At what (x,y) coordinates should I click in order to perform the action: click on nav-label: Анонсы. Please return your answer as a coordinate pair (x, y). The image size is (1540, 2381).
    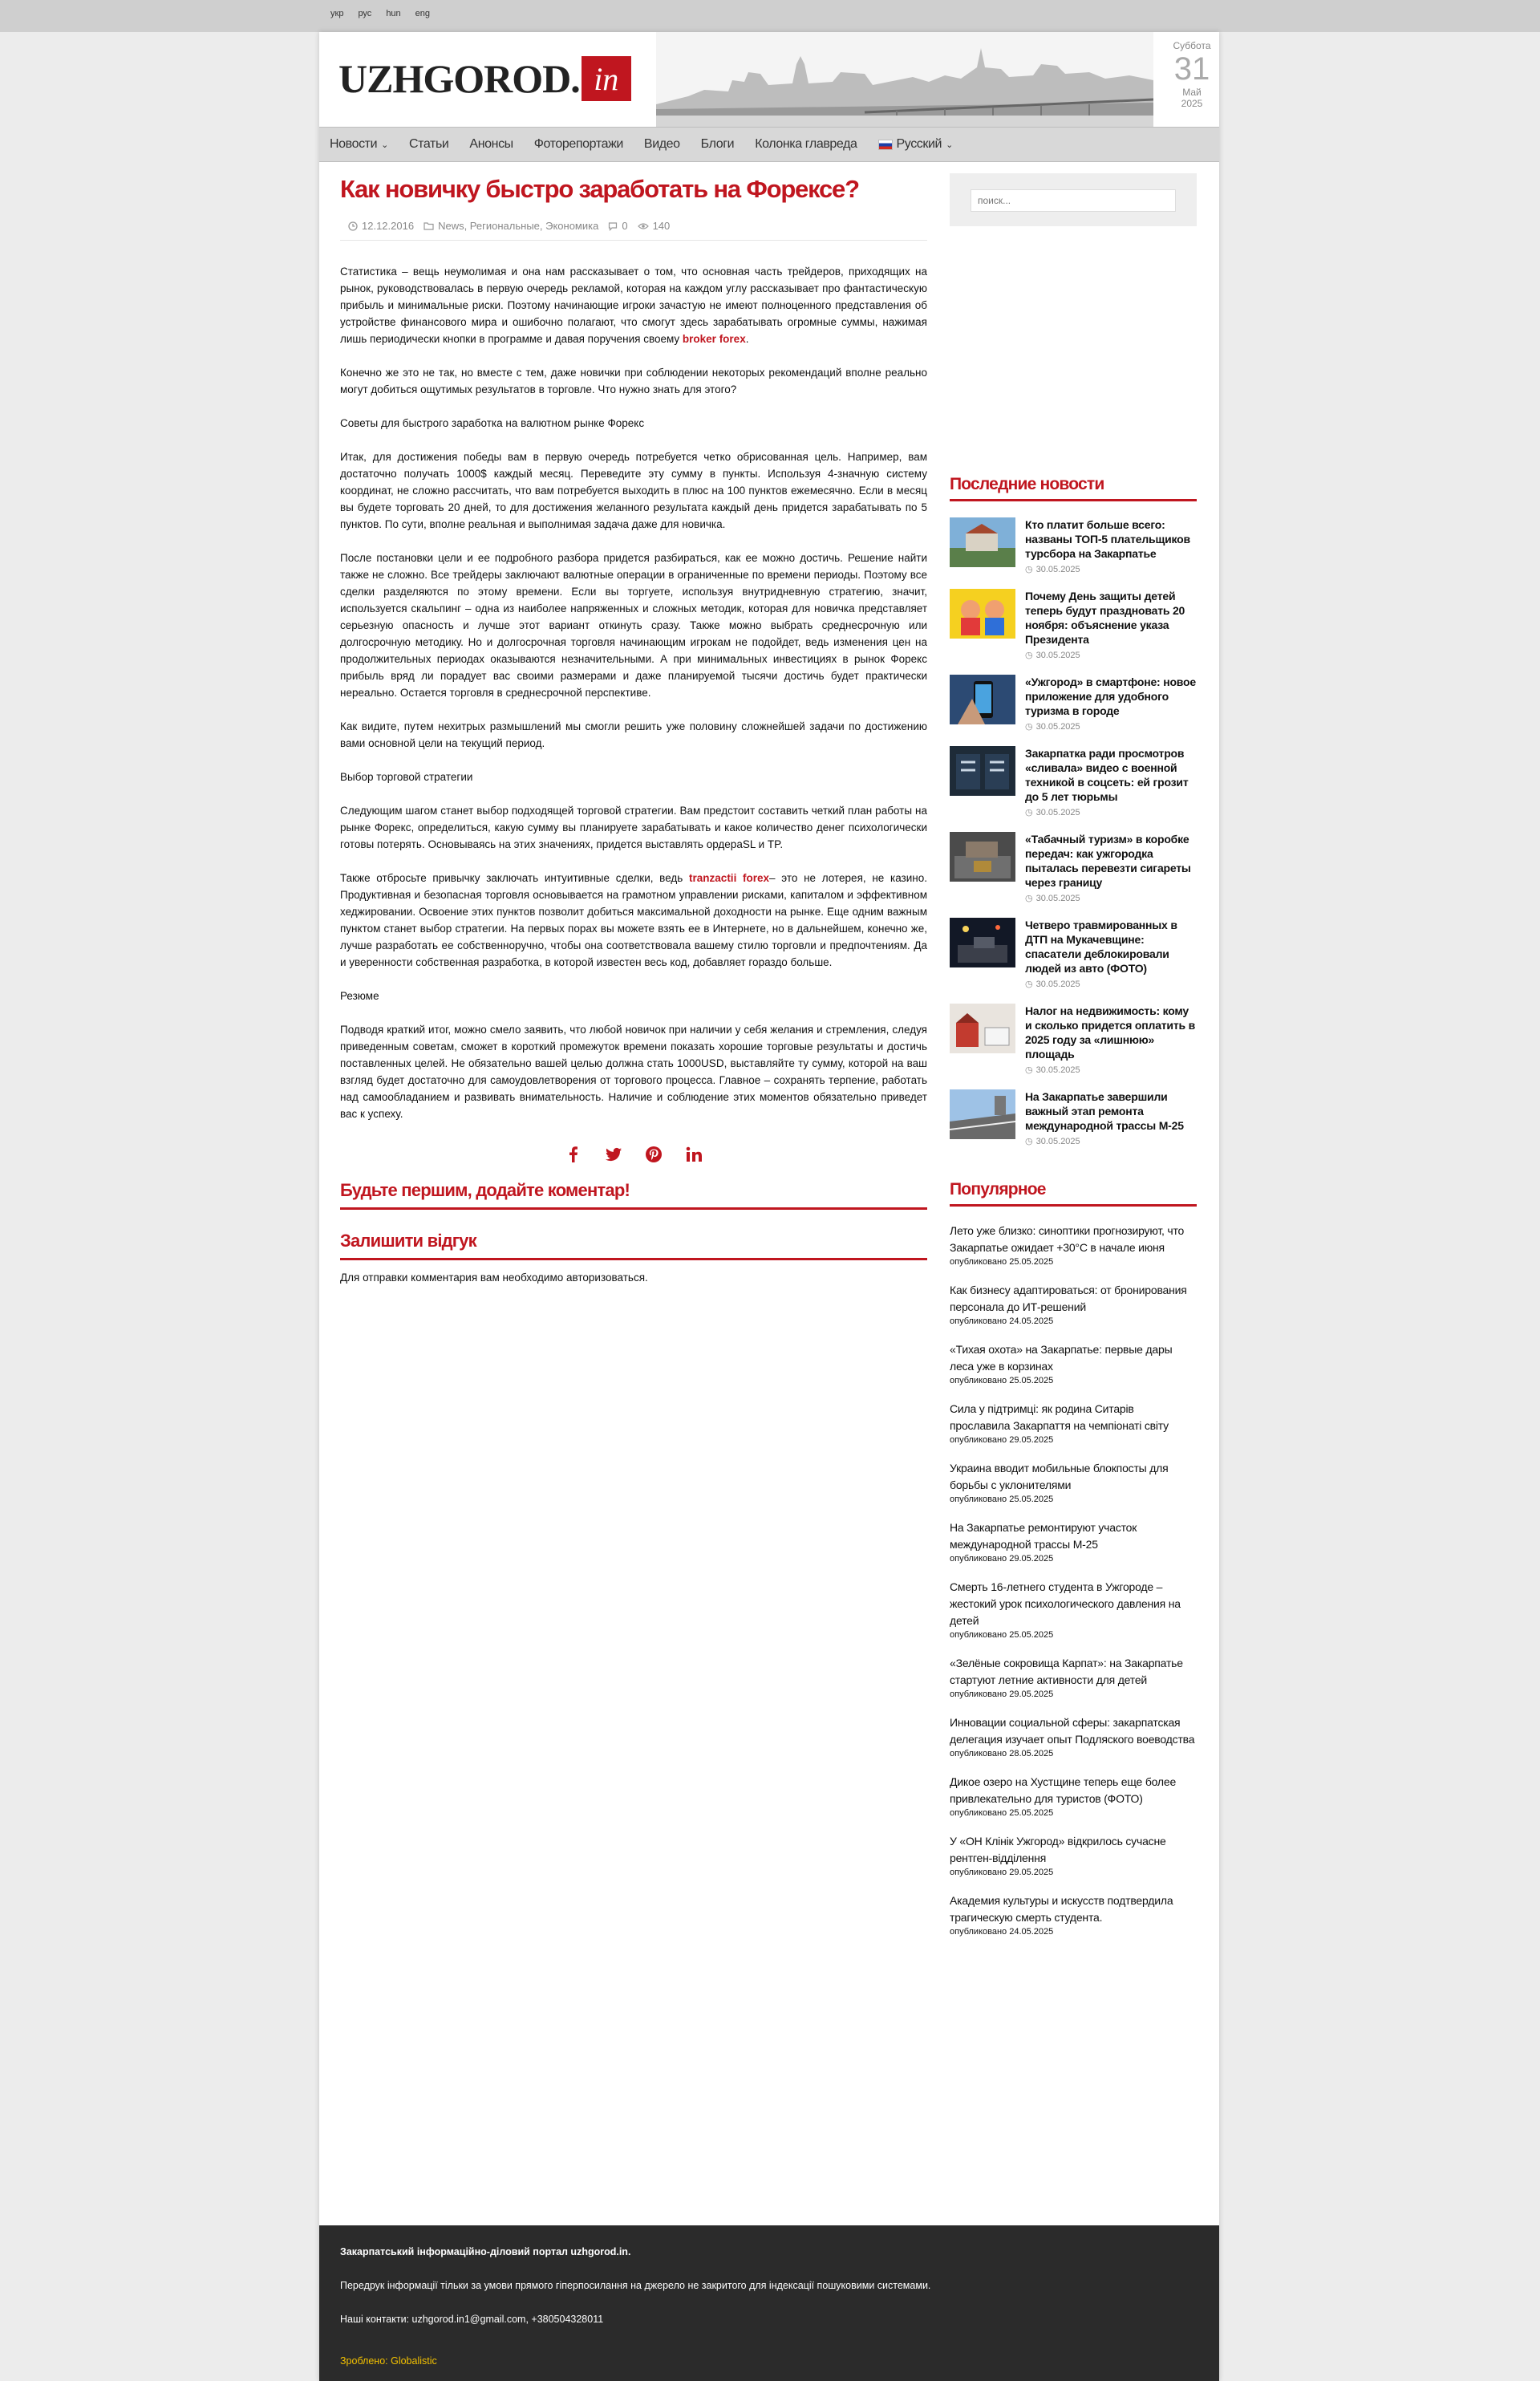
    Looking at the image, I should click on (491, 144).